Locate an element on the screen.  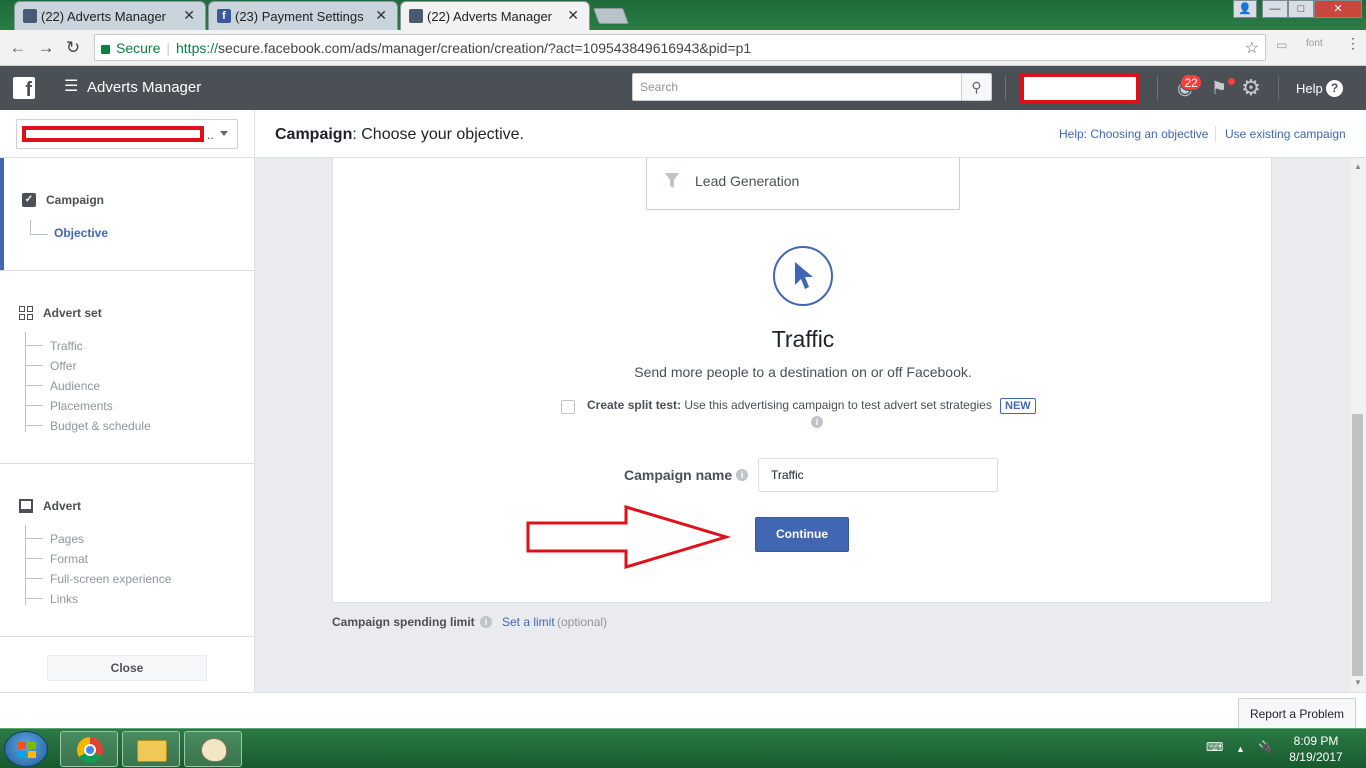
report-problem-button: Report a Problem is located at coordinates (1297, 714).